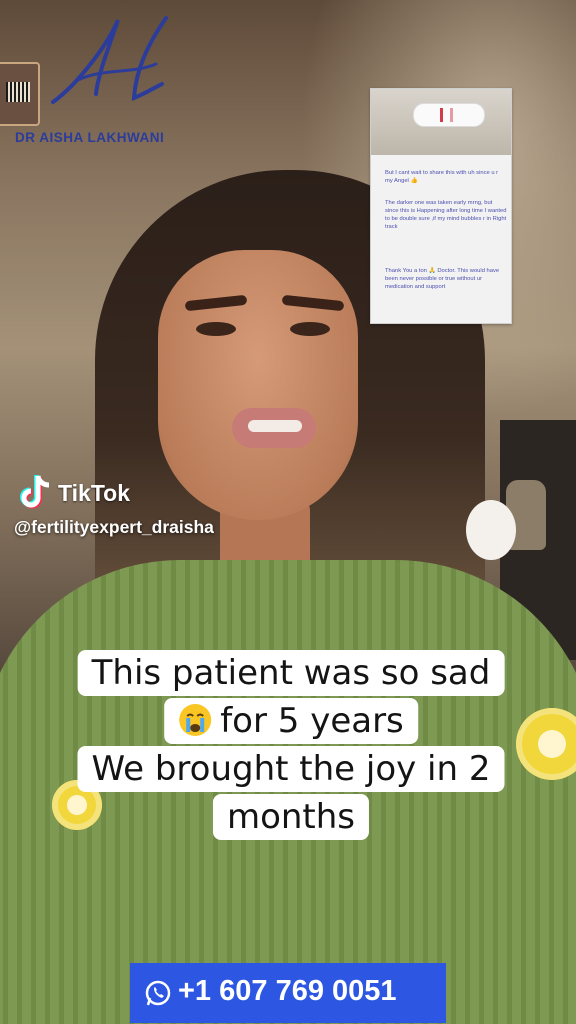 This screenshot has width=576, height=1024. Describe the element at coordinates (491, 530) in the screenshot. I see `white-flower-icon` at that location.